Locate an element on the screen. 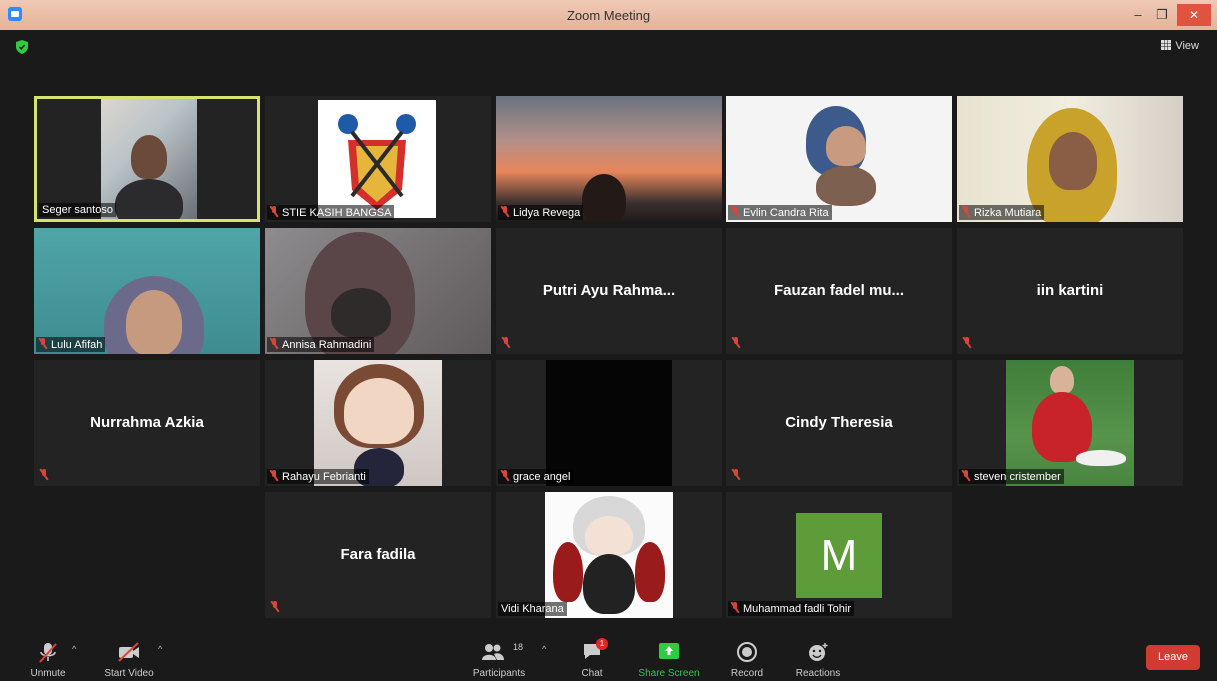 The height and width of the screenshot is (681, 1217). participants-count: 18 is located at coordinates (518, 647).